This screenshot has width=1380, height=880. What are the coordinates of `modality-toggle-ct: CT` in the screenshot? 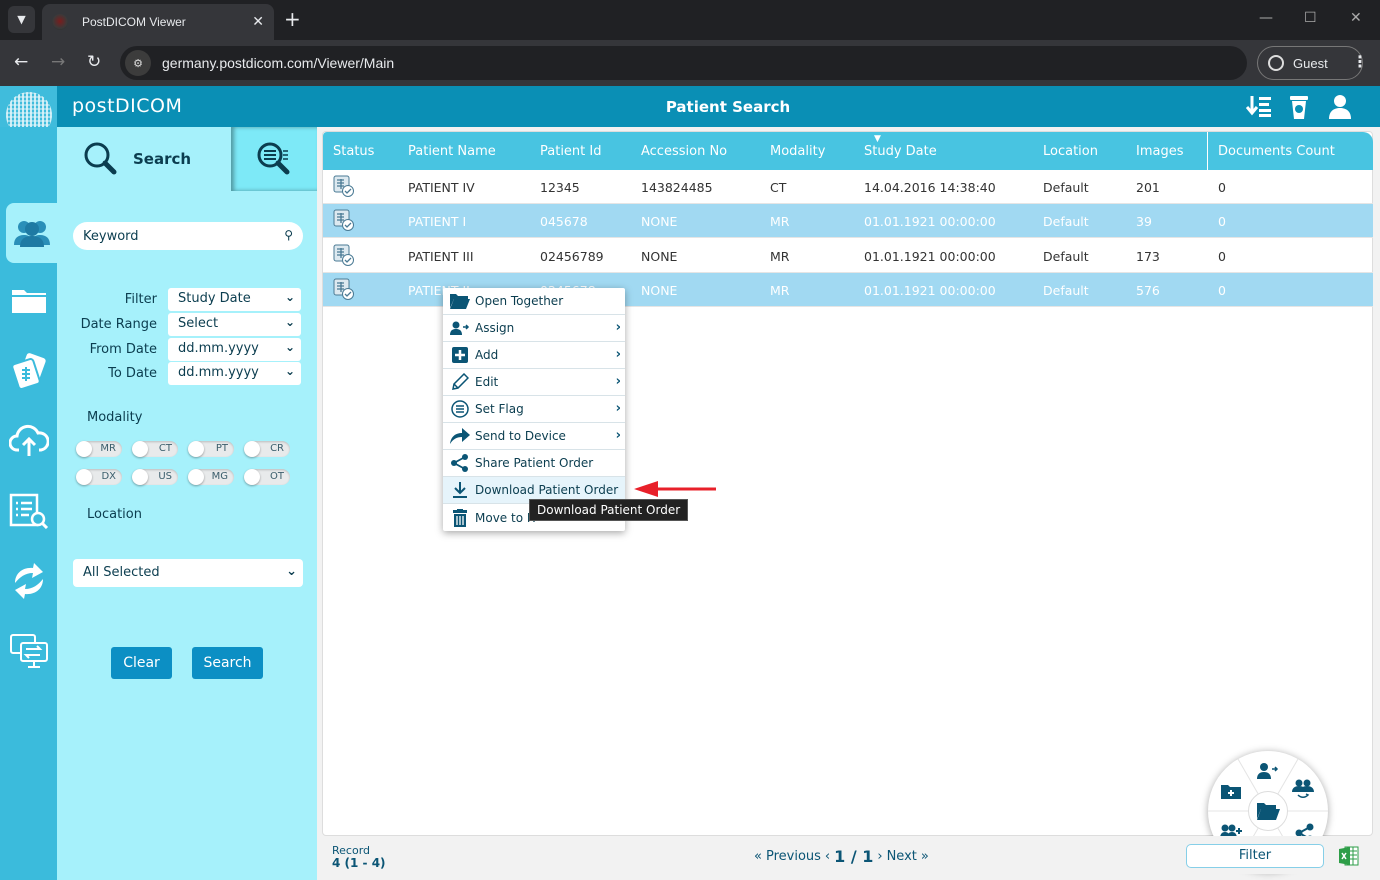 It's located at (155, 449).